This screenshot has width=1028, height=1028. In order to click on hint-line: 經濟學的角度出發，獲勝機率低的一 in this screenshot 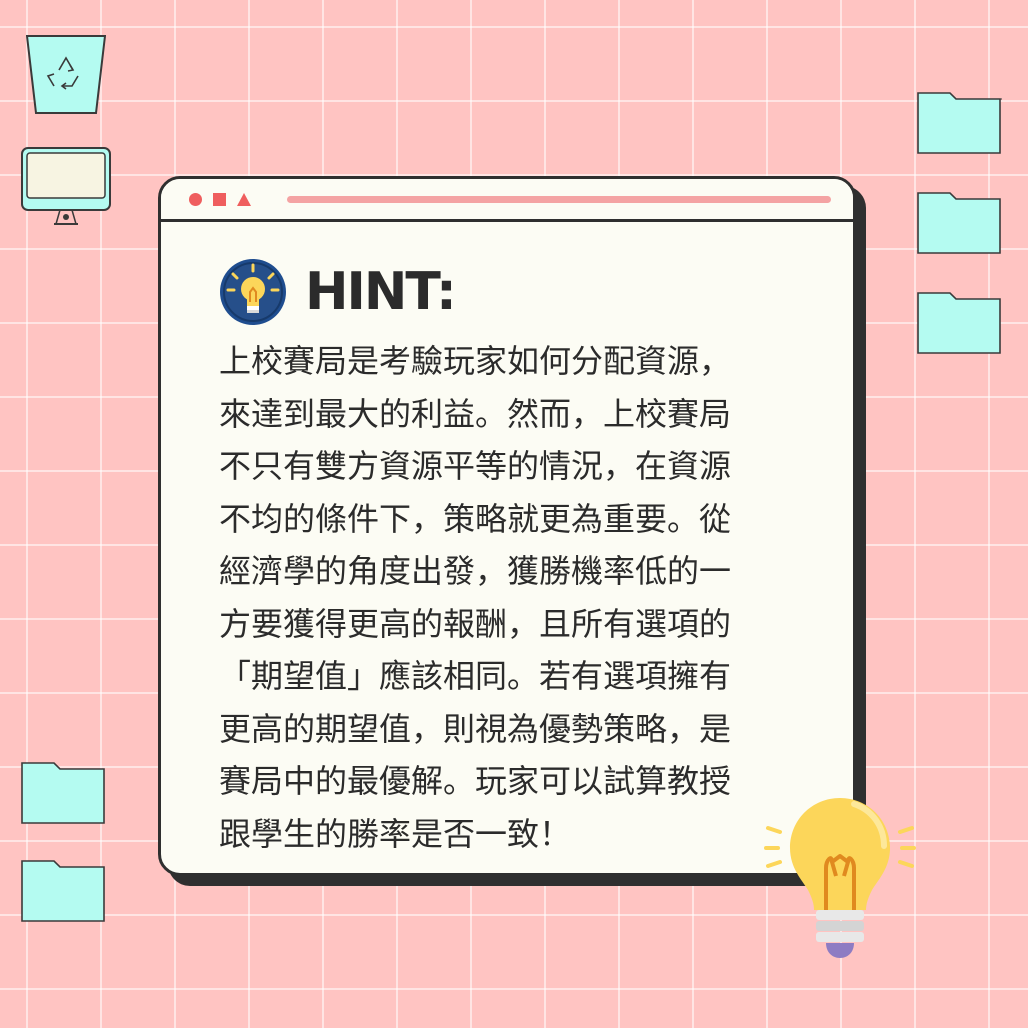, I will do `click(475, 571)`.